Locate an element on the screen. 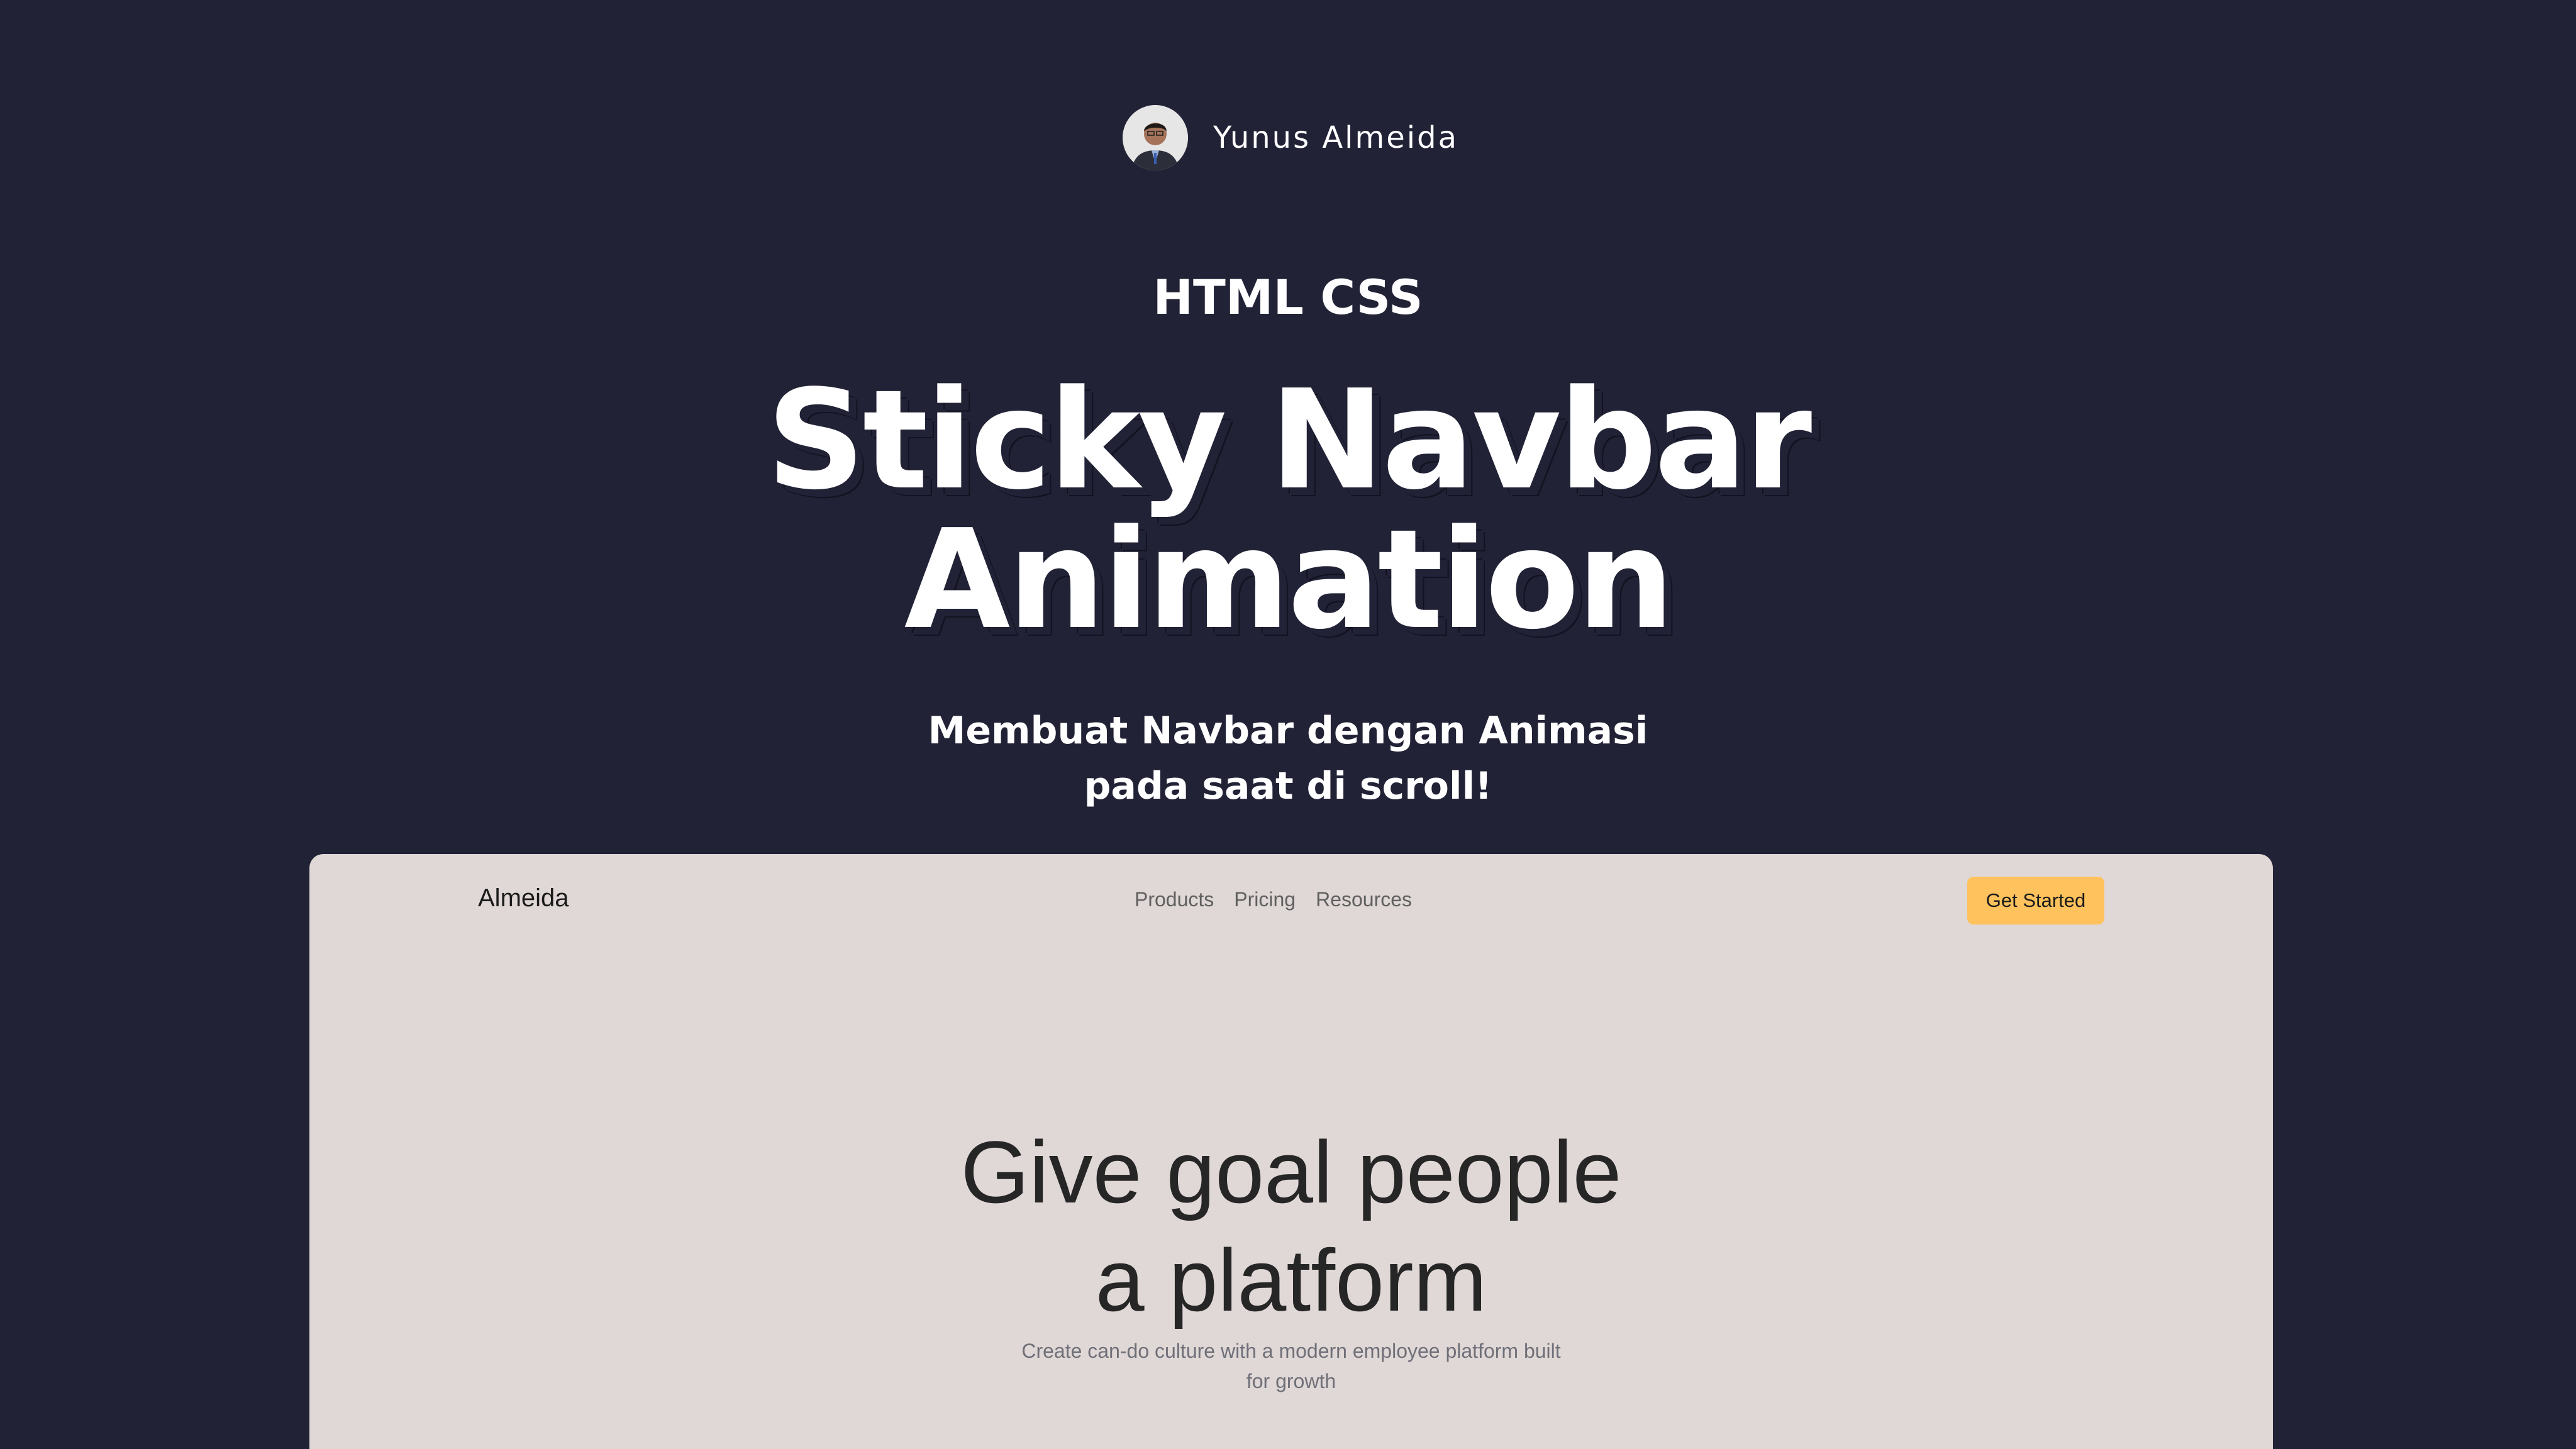 The width and height of the screenshot is (2576, 1449). page-title-line-1: Sticky Navbar is located at coordinates (1289, 440).